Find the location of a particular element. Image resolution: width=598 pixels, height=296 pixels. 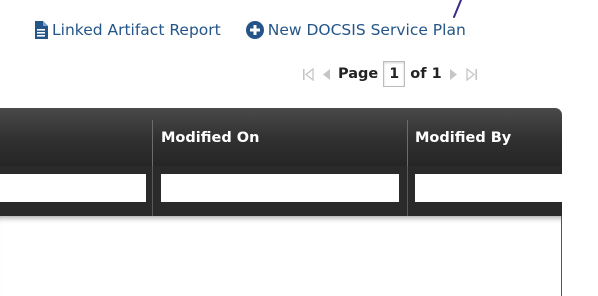

previous-page-icon is located at coordinates (326, 74).